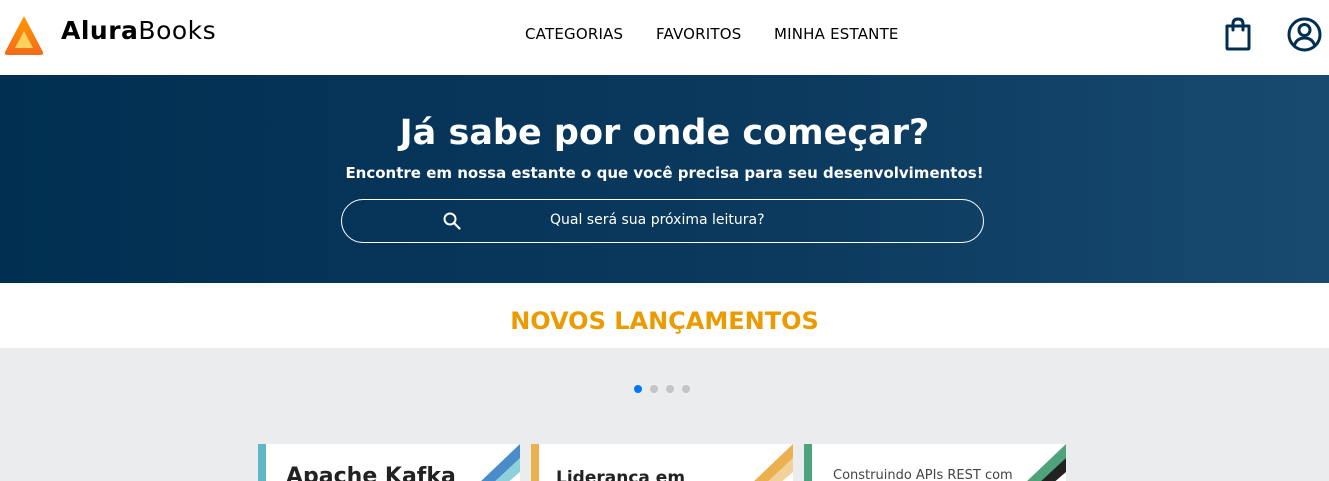 The height and width of the screenshot is (481, 1329). What do you see at coordinates (574, 34) in the screenshot?
I see `nav-categorias: CATEGORIAS` at bounding box center [574, 34].